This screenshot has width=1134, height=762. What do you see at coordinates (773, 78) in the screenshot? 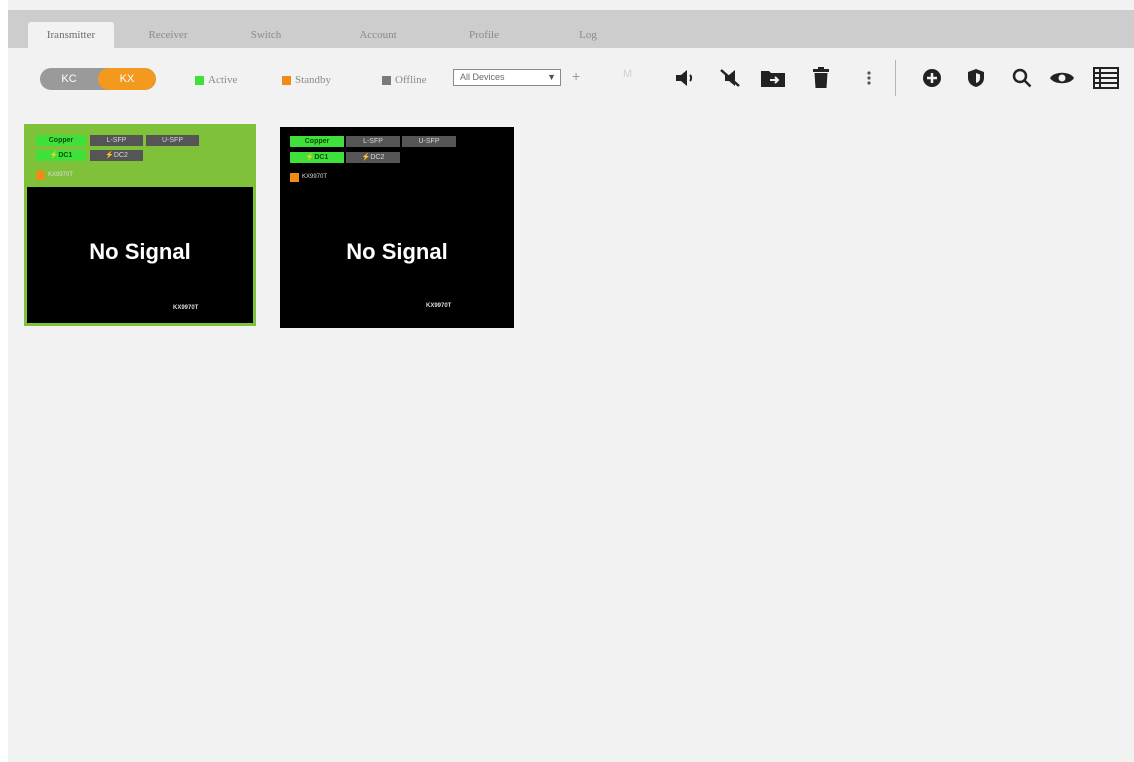
I see `folder-import-icon` at bounding box center [773, 78].